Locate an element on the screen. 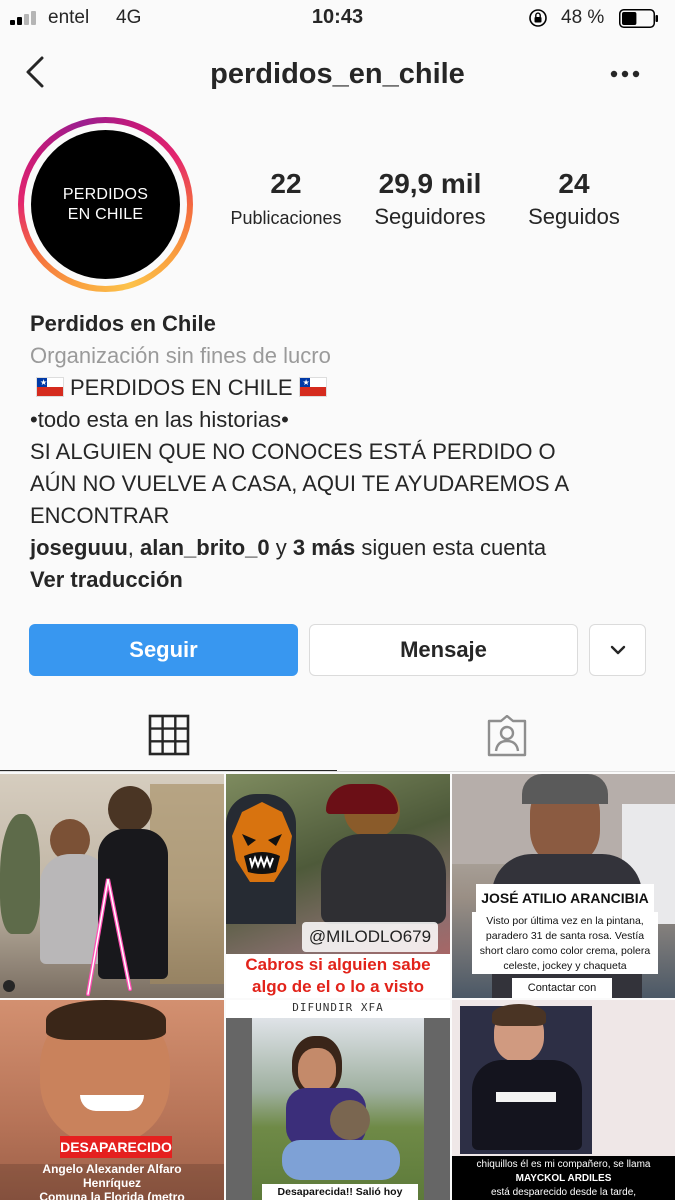 The width and height of the screenshot is (675, 1200). followed-user-2: alan_brito_0 is located at coordinates (205, 547).